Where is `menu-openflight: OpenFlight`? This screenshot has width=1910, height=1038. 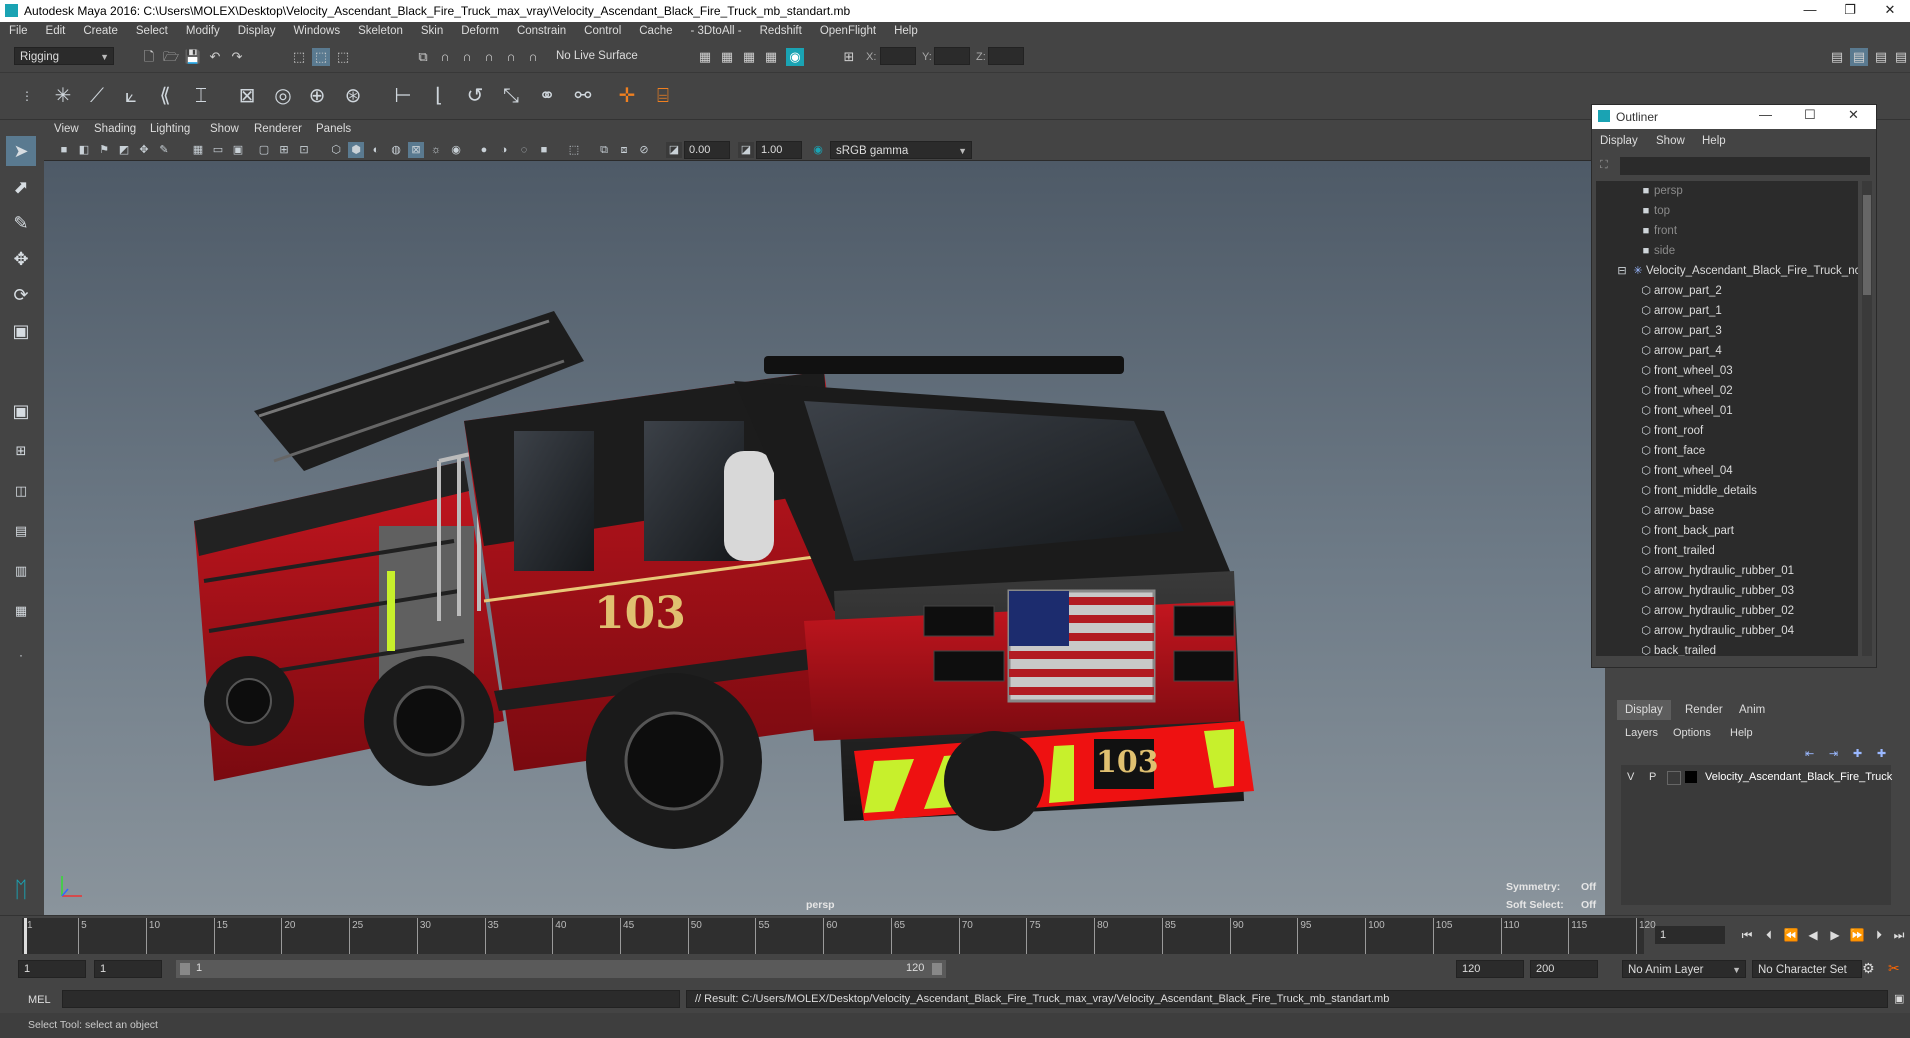
menu-openflight: OpenFlight is located at coordinates (848, 29).